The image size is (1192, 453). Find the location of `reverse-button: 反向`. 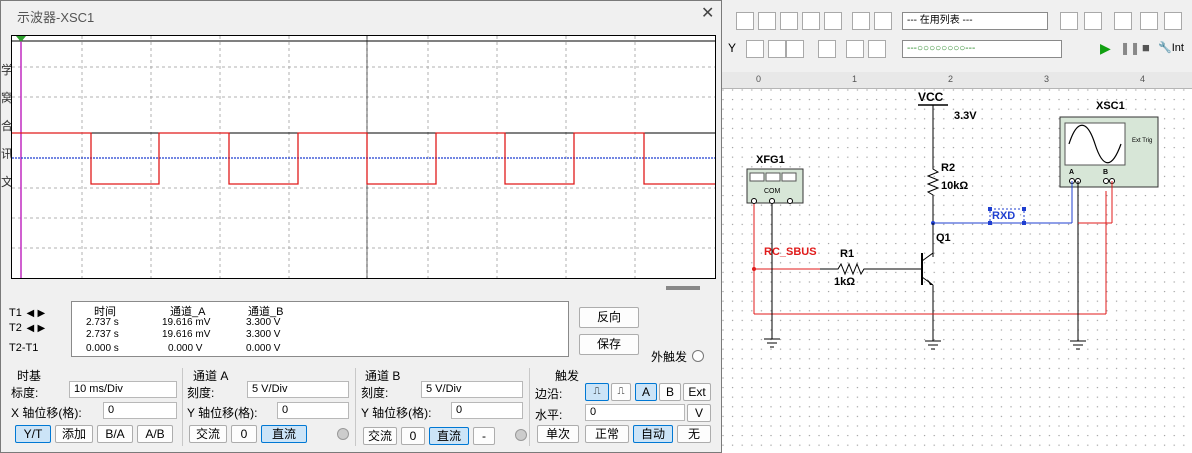

reverse-button: 反向 is located at coordinates (609, 317).